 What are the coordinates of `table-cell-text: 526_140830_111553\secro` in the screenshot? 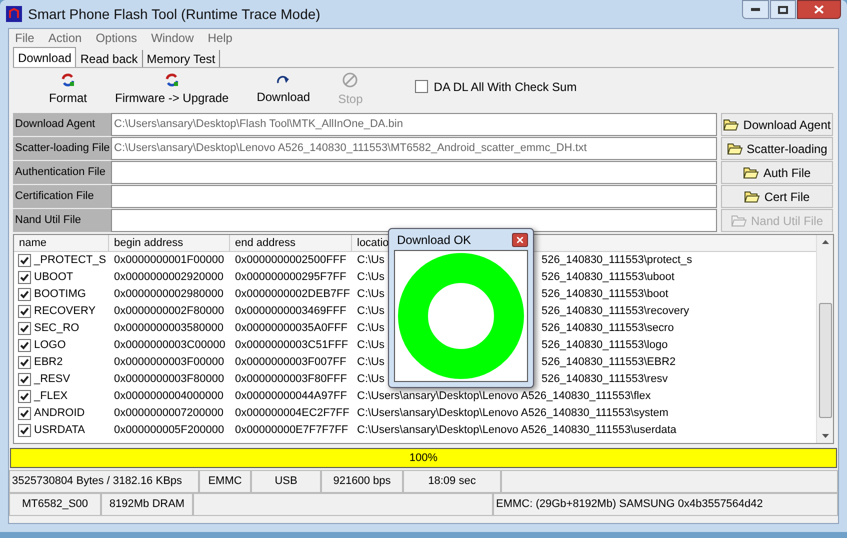 It's located at (608, 328).